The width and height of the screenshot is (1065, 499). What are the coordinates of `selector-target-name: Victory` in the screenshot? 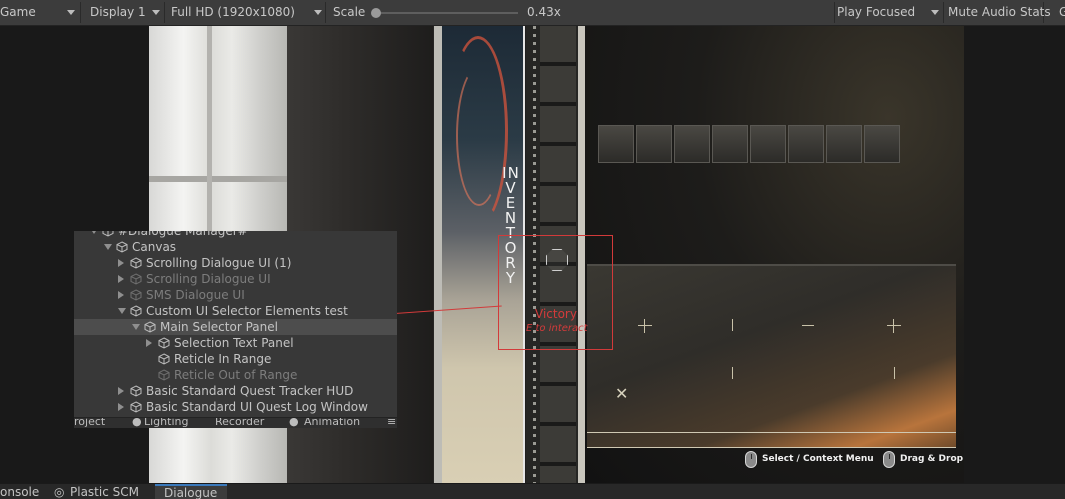 It's located at (556, 314).